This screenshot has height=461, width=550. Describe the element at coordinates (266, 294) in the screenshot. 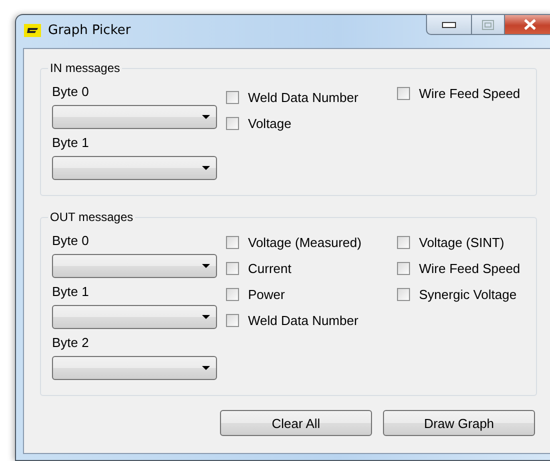

I see `checkbox-label: Power` at that location.